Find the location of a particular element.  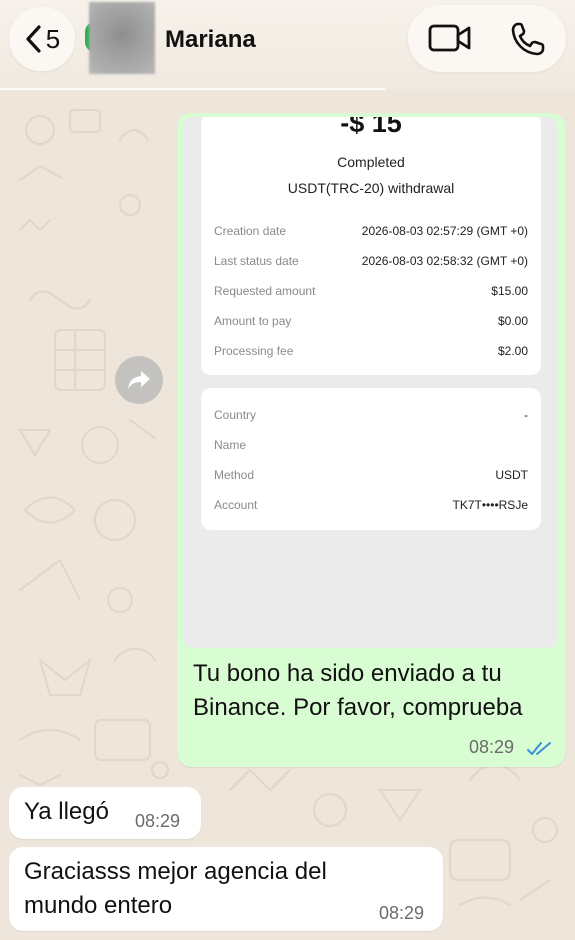

receipt-amount: -$ 15 is located at coordinates (371, 127).